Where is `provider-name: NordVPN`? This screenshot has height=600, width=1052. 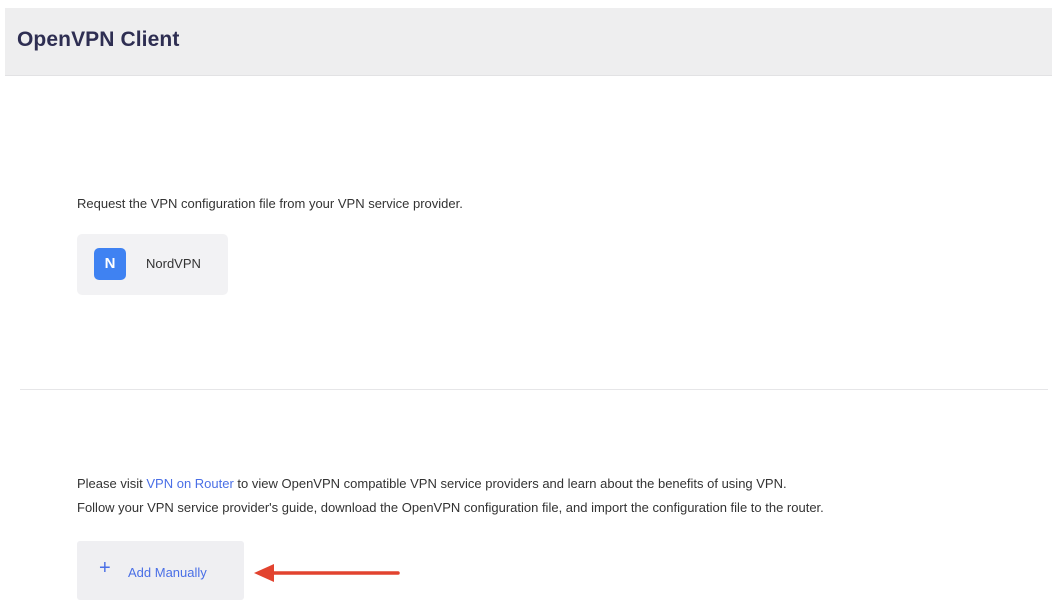 provider-name: NordVPN is located at coordinates (173, 263).